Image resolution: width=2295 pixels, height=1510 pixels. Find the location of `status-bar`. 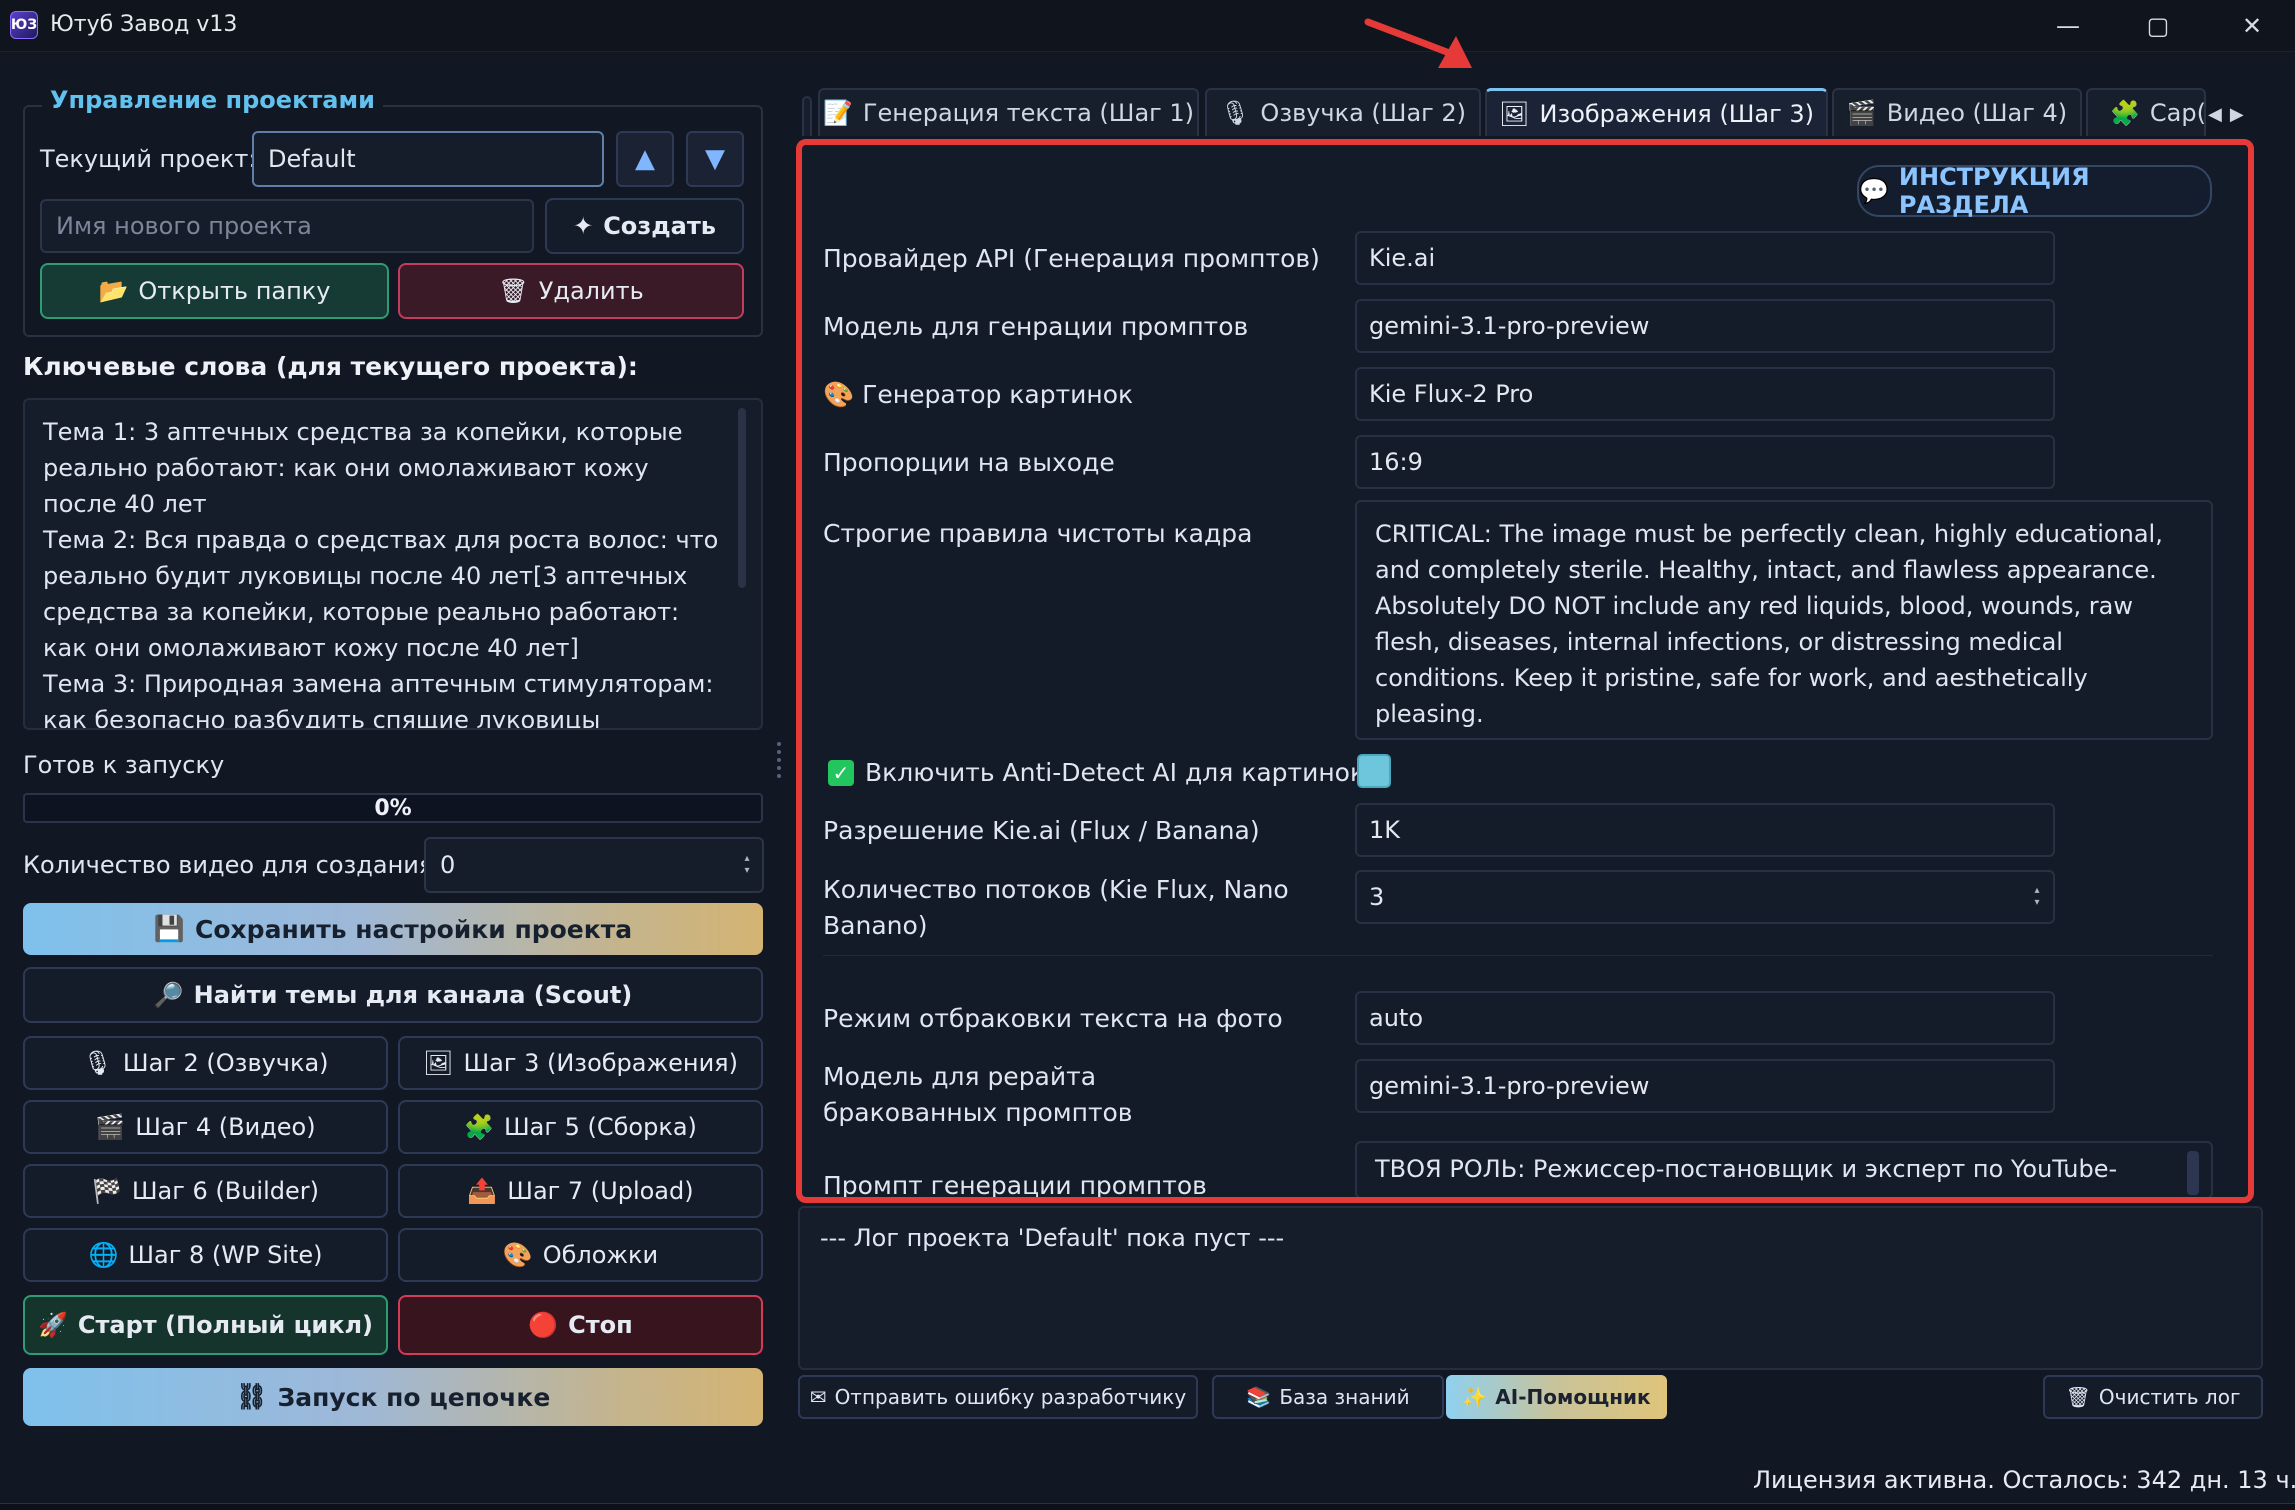

status-bar is located at coordinates (1147, 1506).